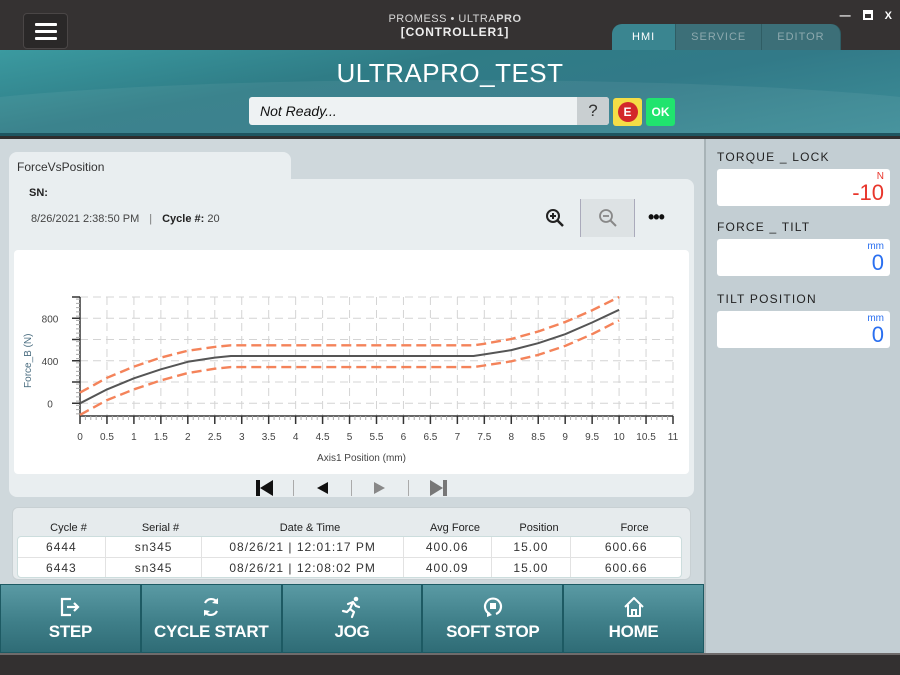 Image resolution: width=900 pixels, height=675 pixels. Describe the element at coordinates (107, 437) in the screenshot. I see `x-tick-label: 0.5` at that location.